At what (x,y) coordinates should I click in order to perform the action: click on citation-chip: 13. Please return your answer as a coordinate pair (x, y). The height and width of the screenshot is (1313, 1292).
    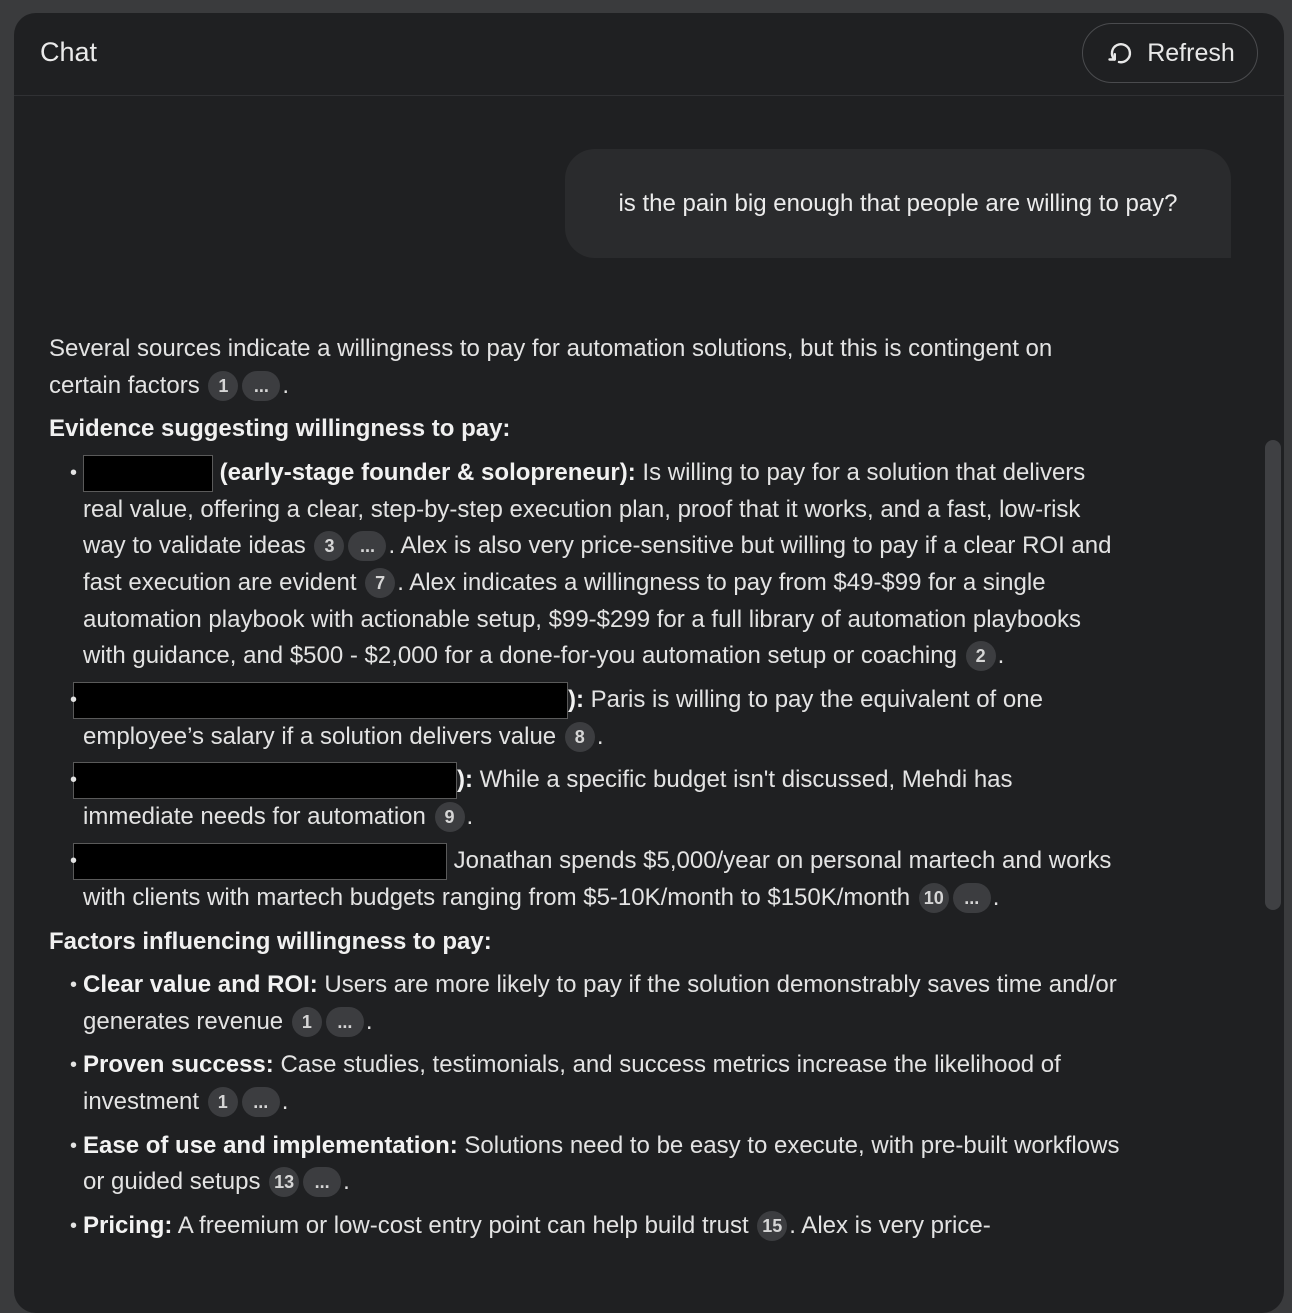
    Looking at the image, I should click on (284, 1182).